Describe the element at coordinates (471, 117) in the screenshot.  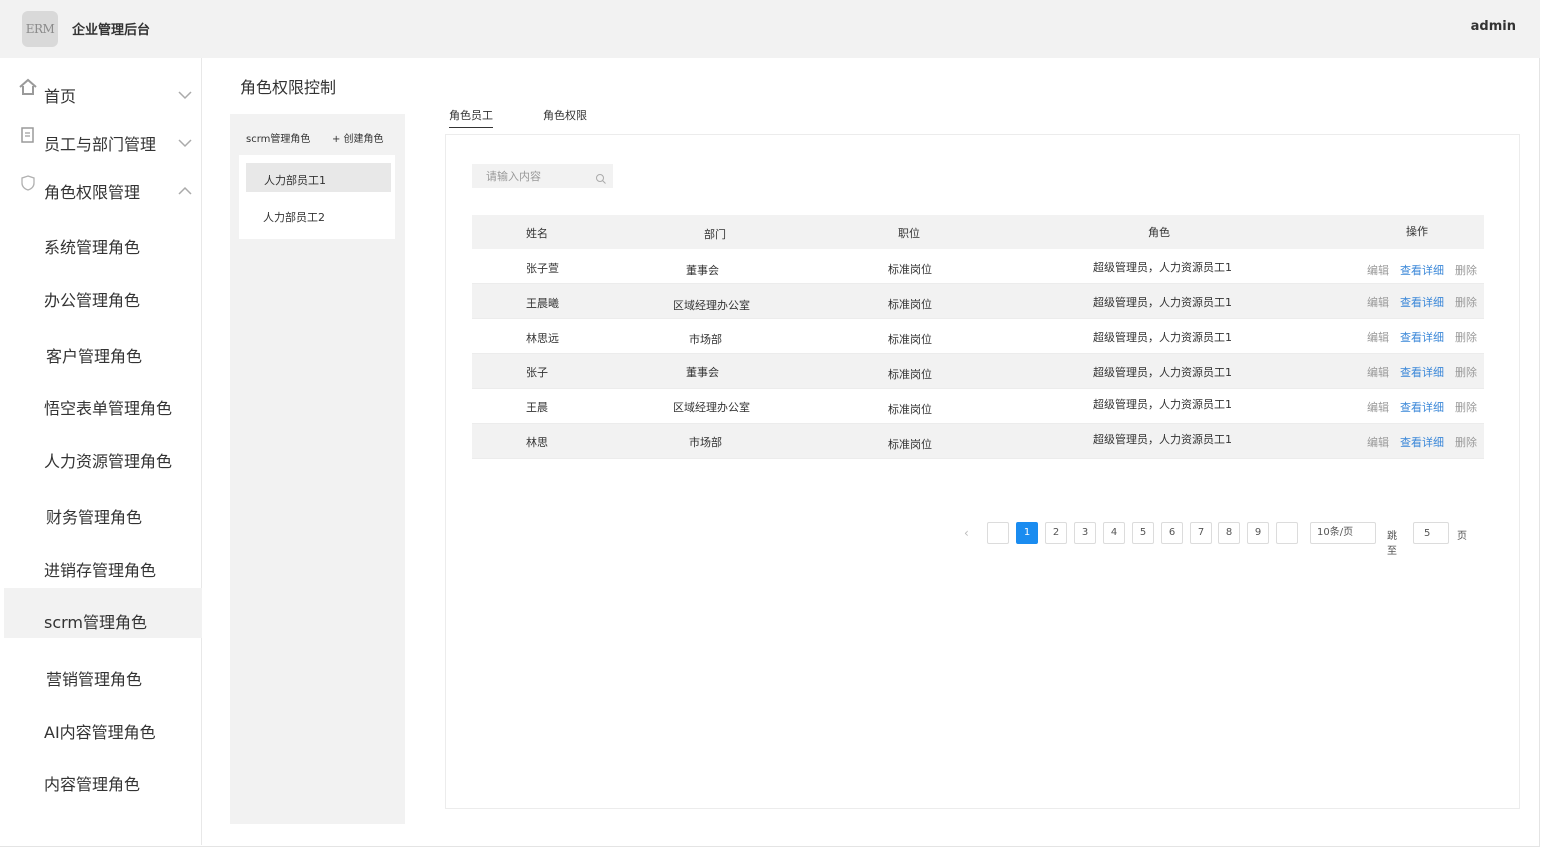
I see `tab-role-staff: 角色员工` at that location.